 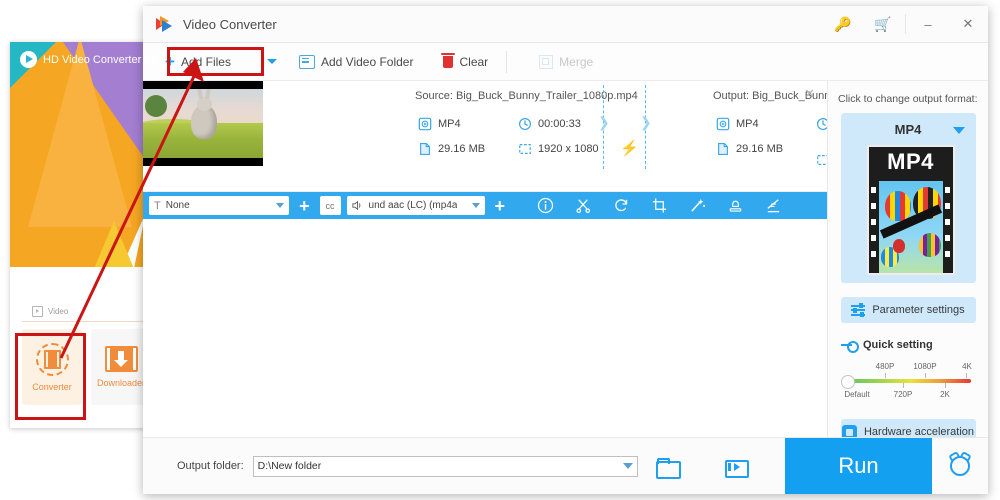 I want to click on main-titlebar: Video Converter 🔑 🛒 – ✕, so click(x=565, y=24).